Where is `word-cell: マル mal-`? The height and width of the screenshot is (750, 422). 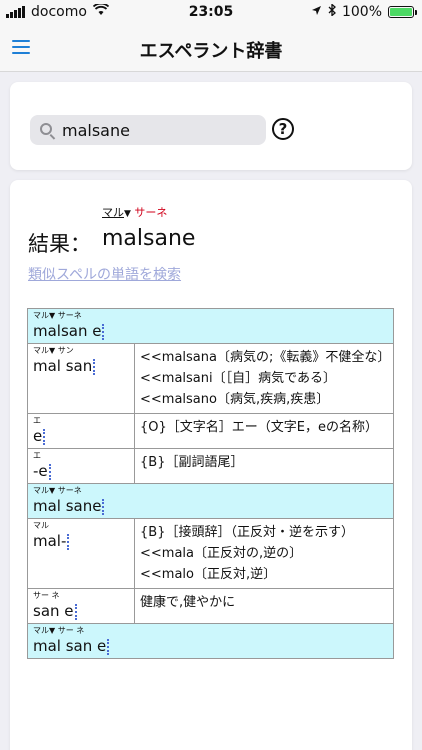 word-cell: マル mal- is located at coordinates (81, 553).